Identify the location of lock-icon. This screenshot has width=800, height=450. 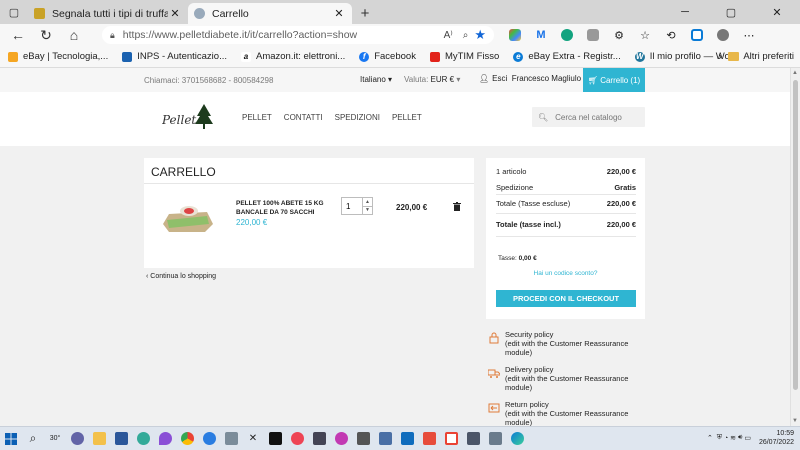
(494, 338).